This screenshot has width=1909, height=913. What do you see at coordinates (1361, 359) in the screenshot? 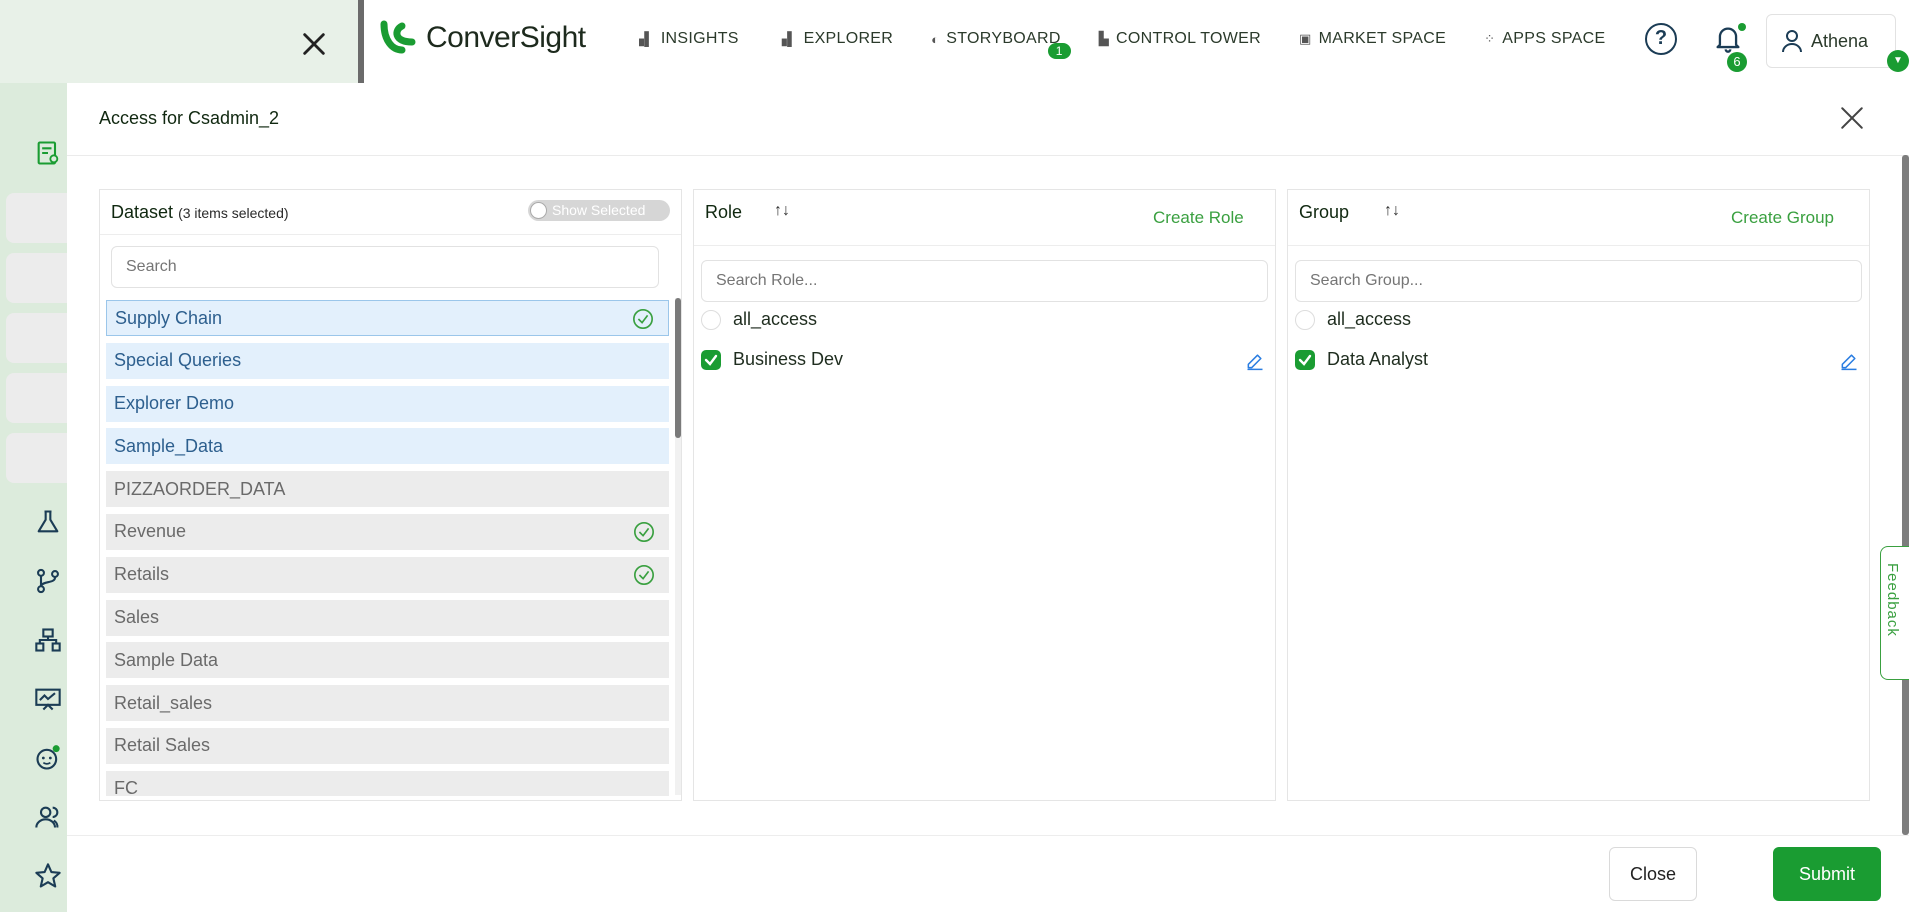
I see `group-option: Data Analyst` at bounding box center [1361, 359].